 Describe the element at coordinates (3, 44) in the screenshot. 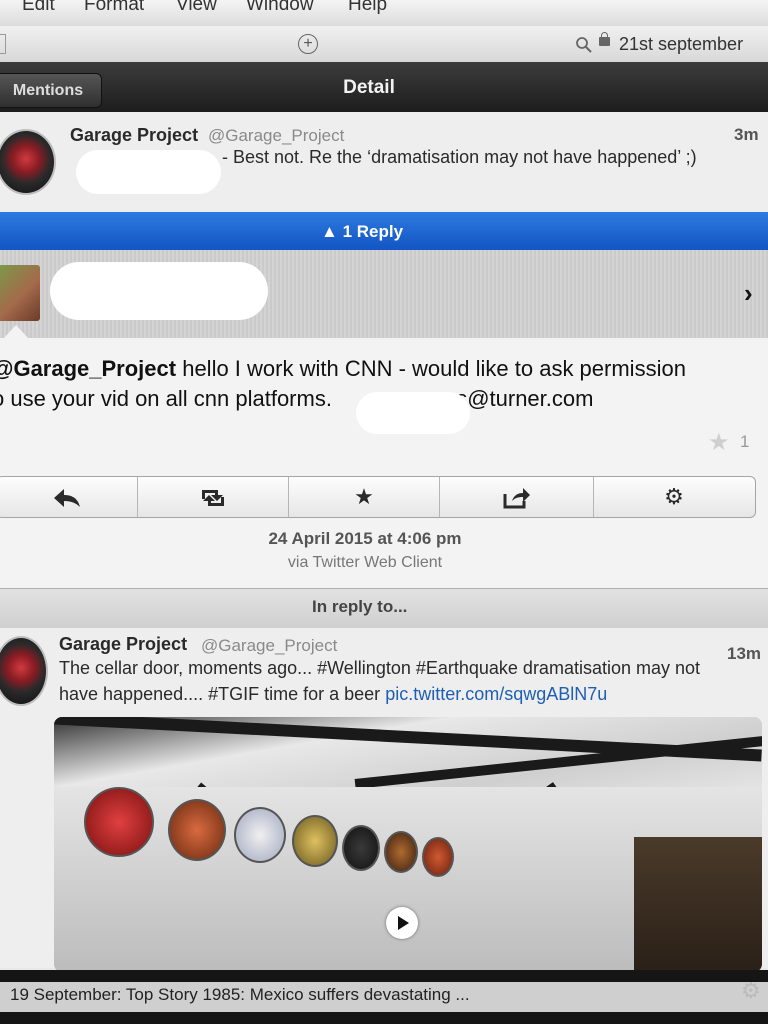

I see `sidebar-toggle` at that location.